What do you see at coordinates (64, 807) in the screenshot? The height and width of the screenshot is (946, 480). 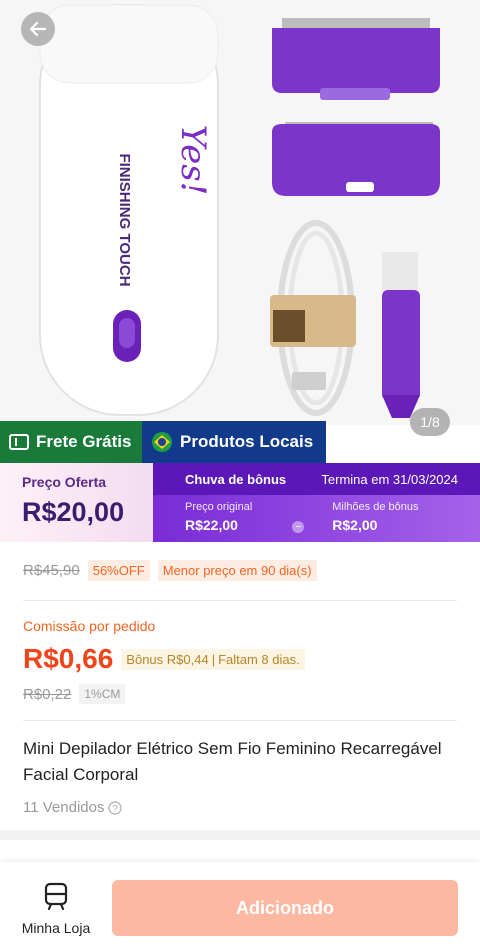 I see `sold-count: 11 Vendidos` at bounding box center [64, 807].